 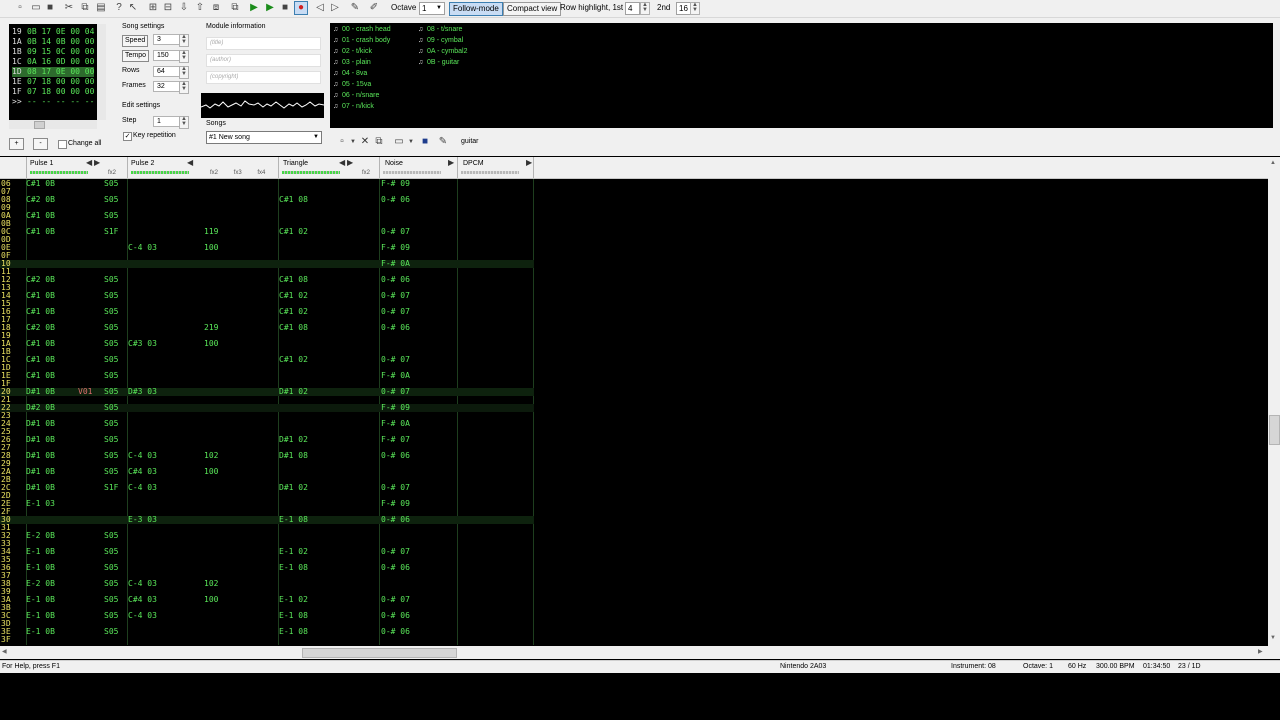 What do you see at coordinates (53, 52) in the screenshot?
I see `frame-row: 1B 09 15 0C 00 00` at bounding box center [53, 52].